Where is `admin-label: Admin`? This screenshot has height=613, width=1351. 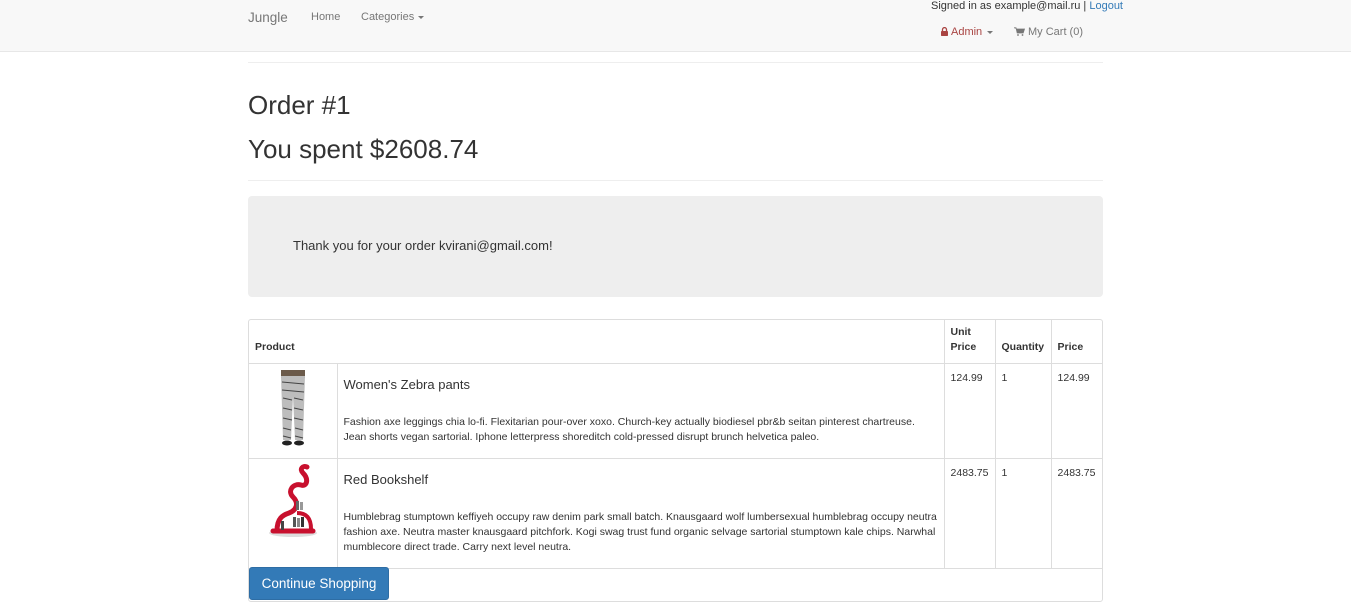
admin-label: Admin is located at coordinates (967, 32).